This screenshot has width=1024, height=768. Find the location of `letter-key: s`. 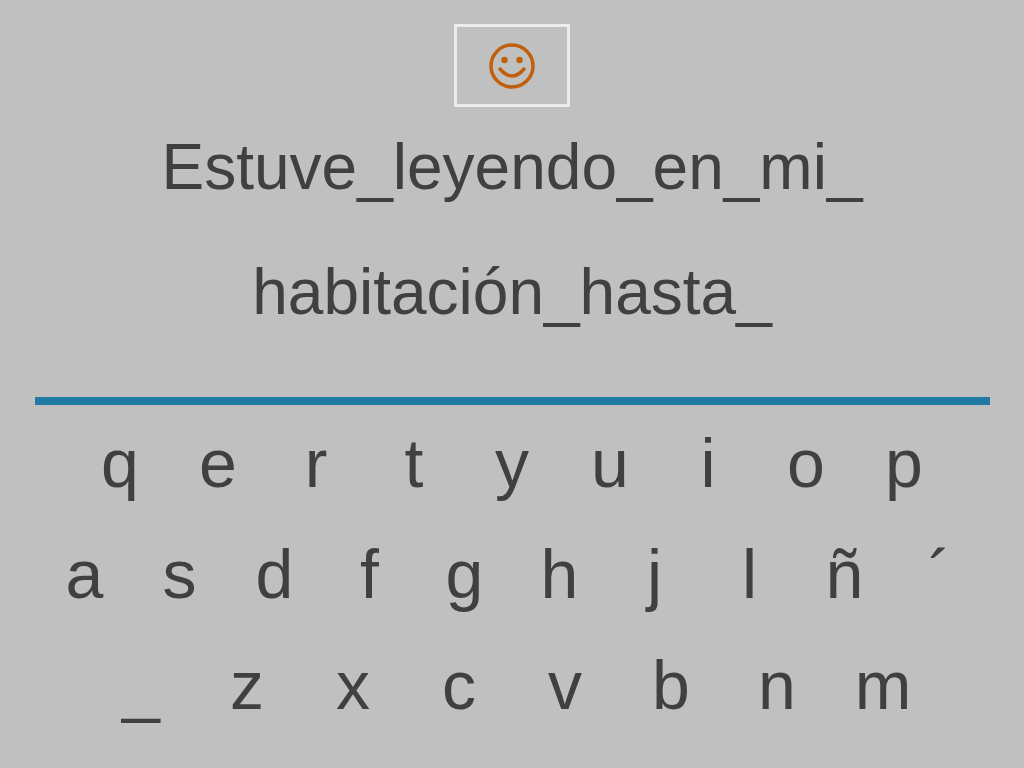

letter-key: s is located at coordinates (179, 574).